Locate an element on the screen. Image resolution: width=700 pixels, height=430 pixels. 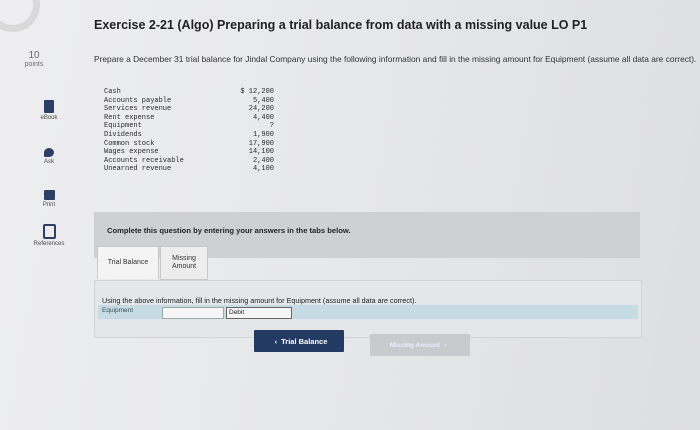
debit-select: Debit is located at coordinates (259, 313).